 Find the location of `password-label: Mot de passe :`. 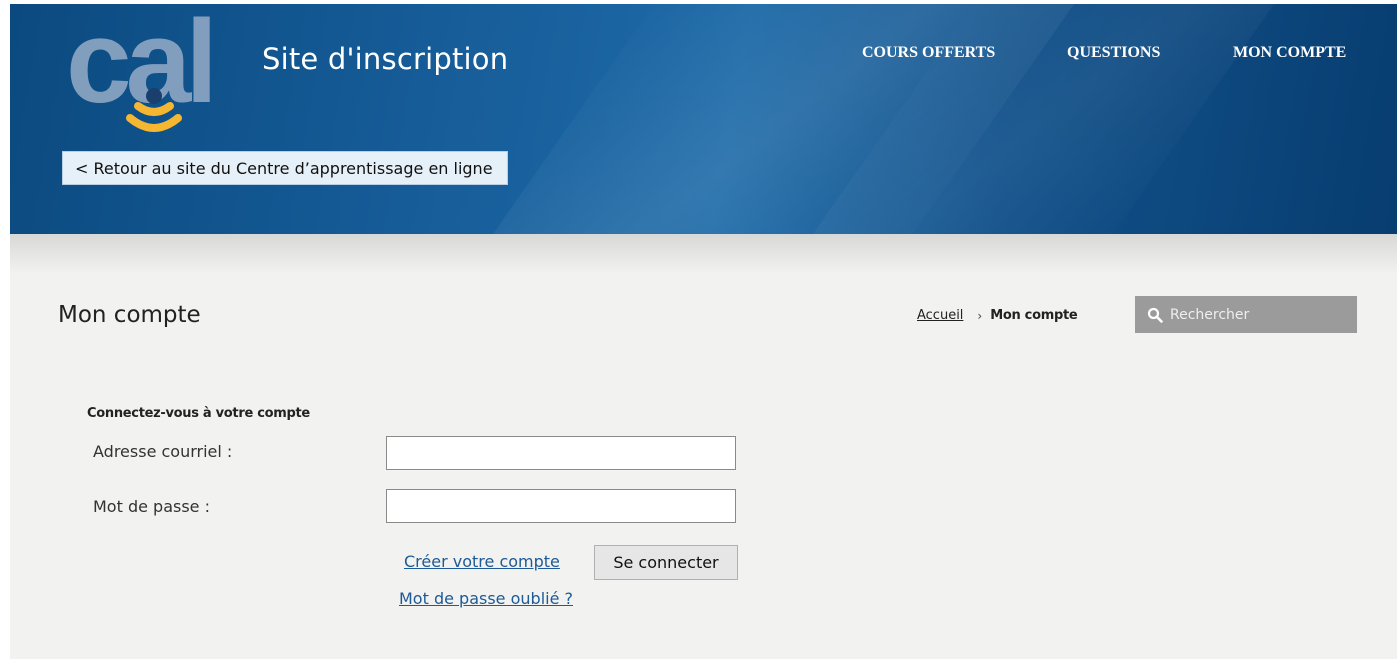

password-label: Mot de passe : is located at coordinates (151, 506).